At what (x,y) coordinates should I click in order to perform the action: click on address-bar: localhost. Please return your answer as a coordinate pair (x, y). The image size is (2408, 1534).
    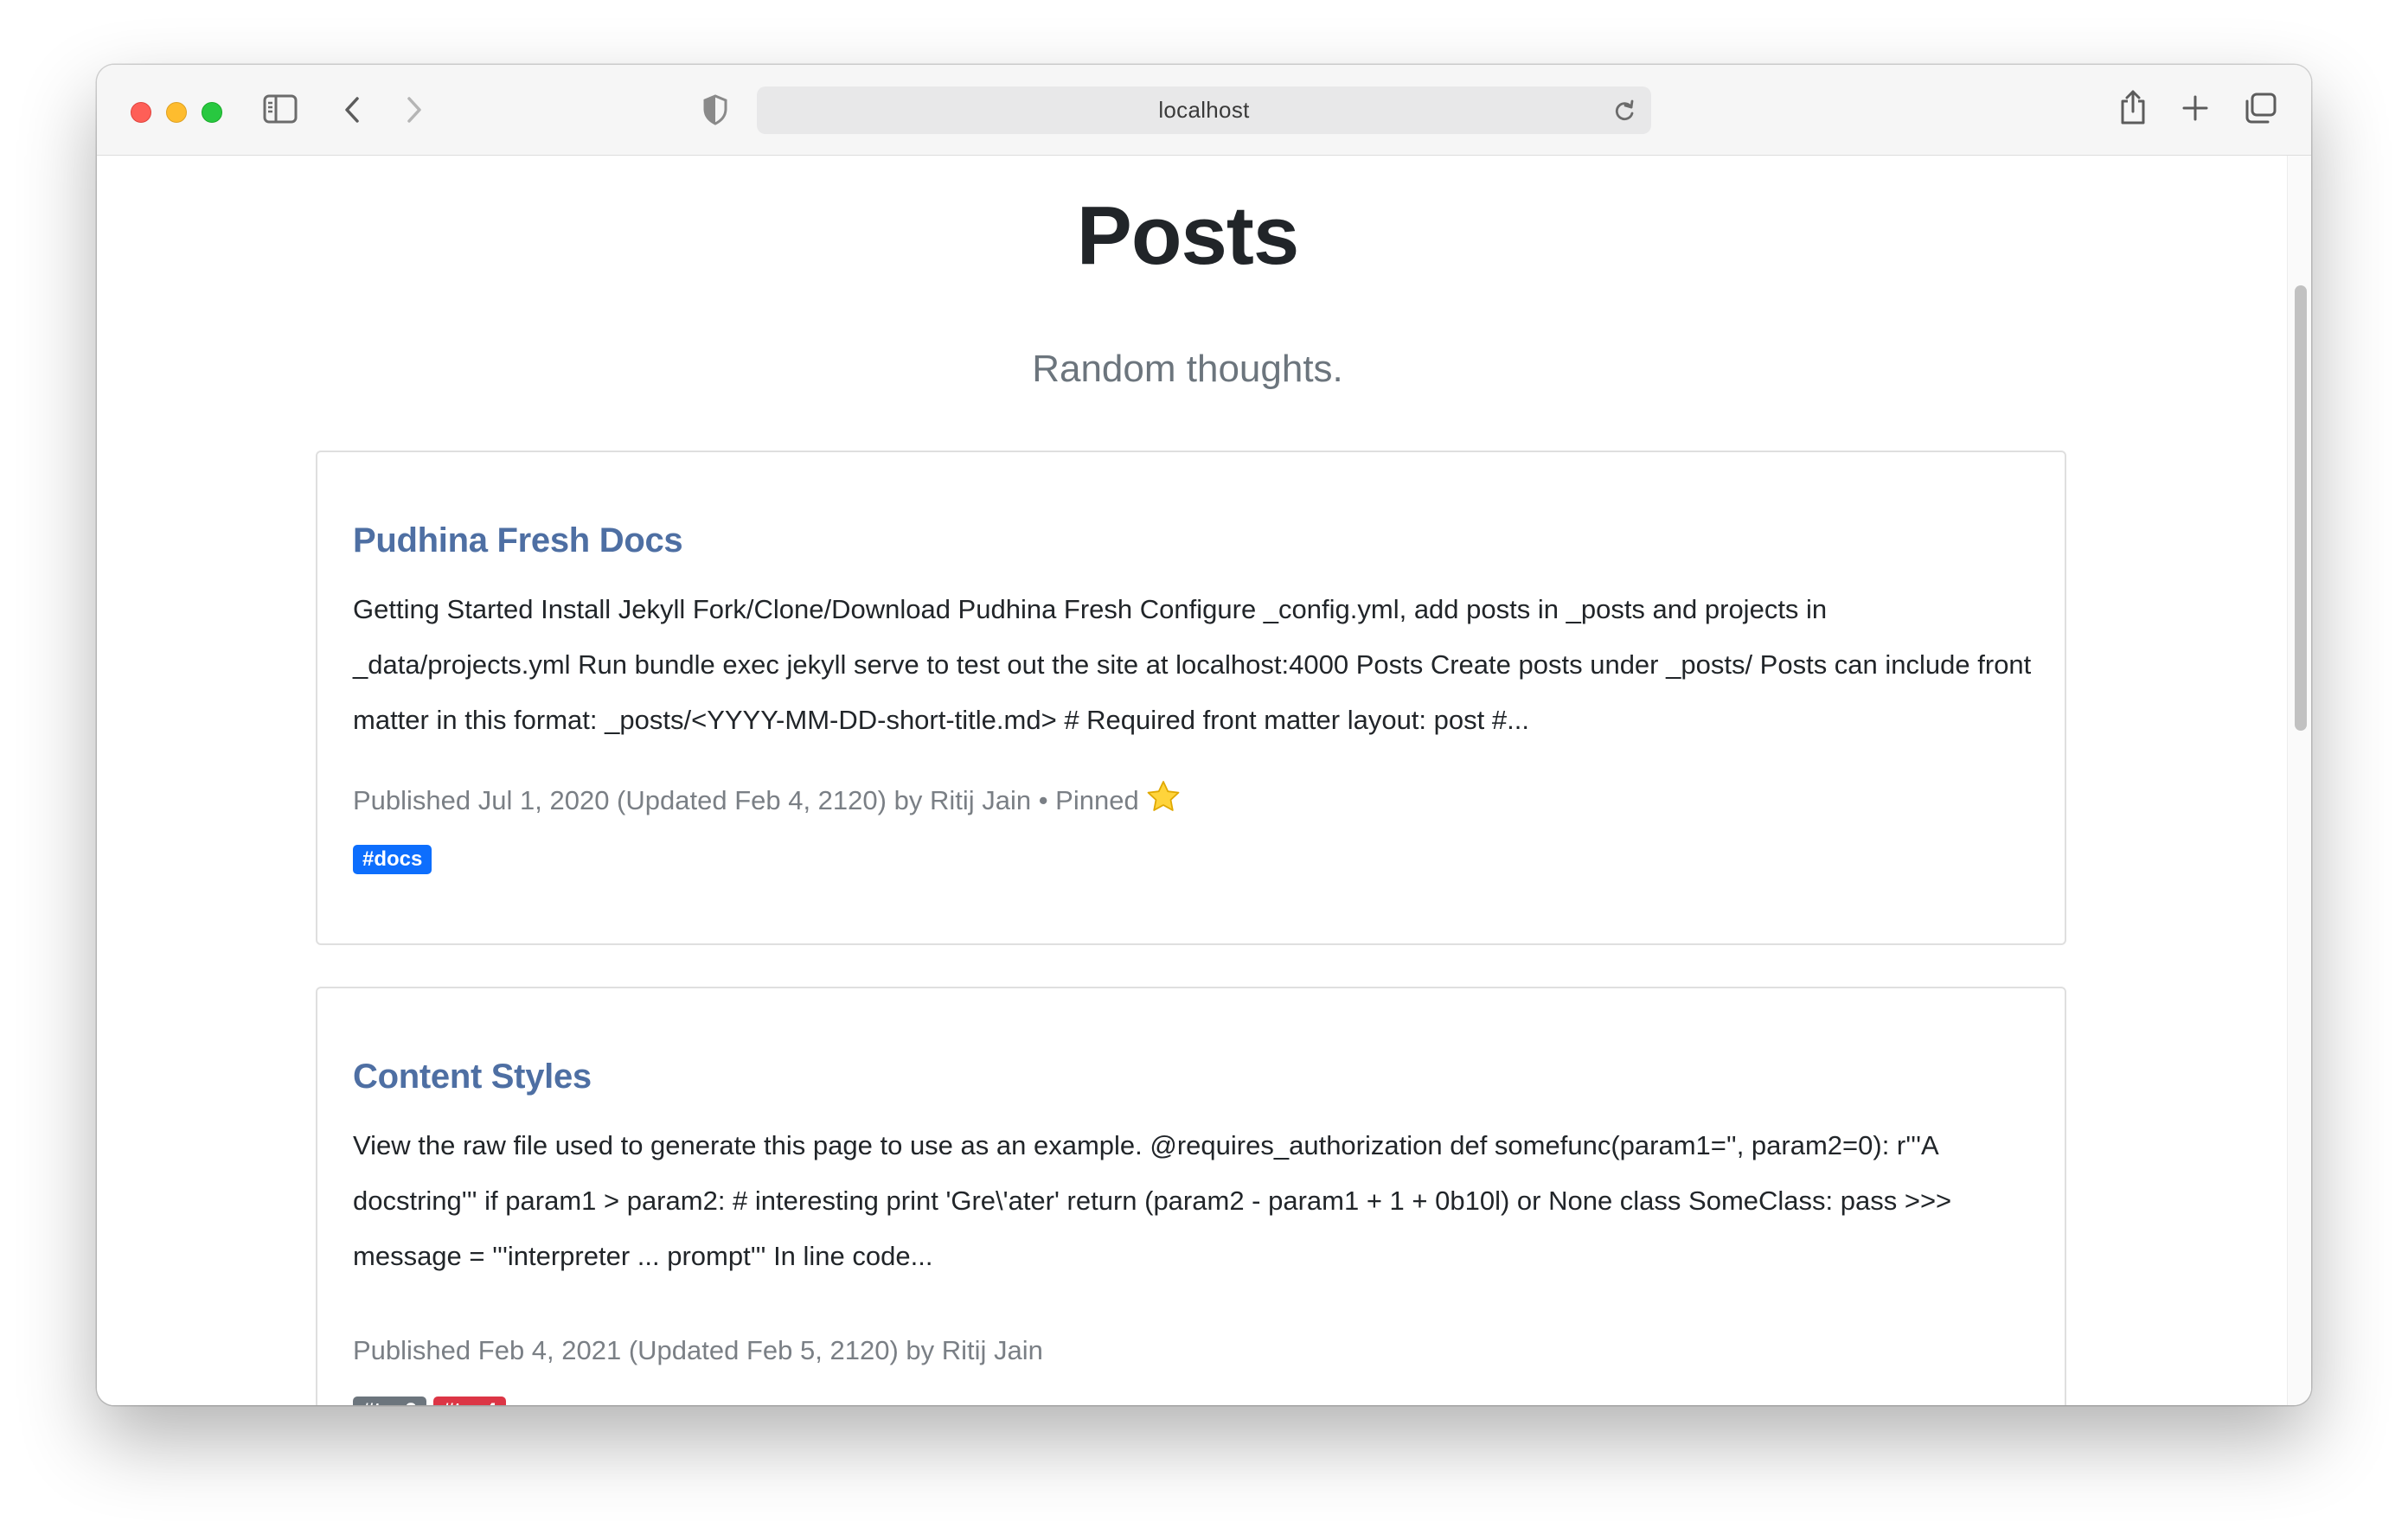
    Looking at the image, I should click on (1204, 110).